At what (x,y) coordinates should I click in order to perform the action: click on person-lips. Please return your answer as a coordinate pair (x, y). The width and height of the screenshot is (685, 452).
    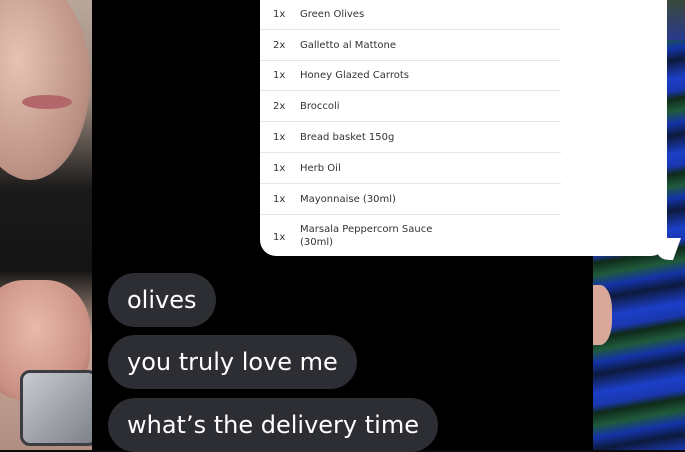
    Looking at the image, I should click on (47, 102).